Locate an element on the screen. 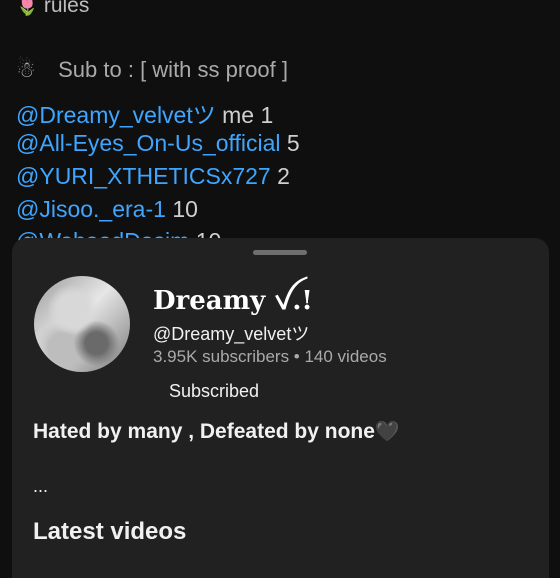 The height and width of the screenshot is (578, 560). subscribed-button: Subscribed is located at coordinates (214, 391).